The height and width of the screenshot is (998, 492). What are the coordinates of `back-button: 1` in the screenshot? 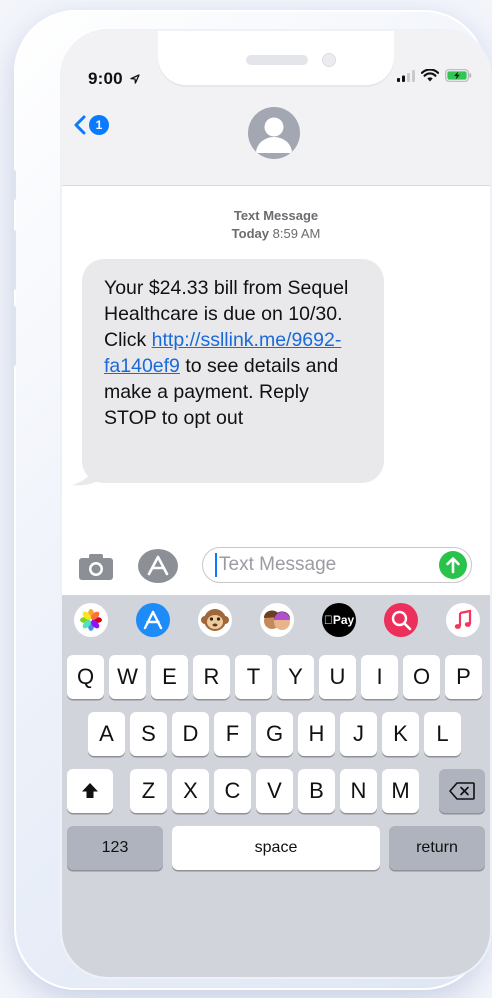 It's located at (91, 125).